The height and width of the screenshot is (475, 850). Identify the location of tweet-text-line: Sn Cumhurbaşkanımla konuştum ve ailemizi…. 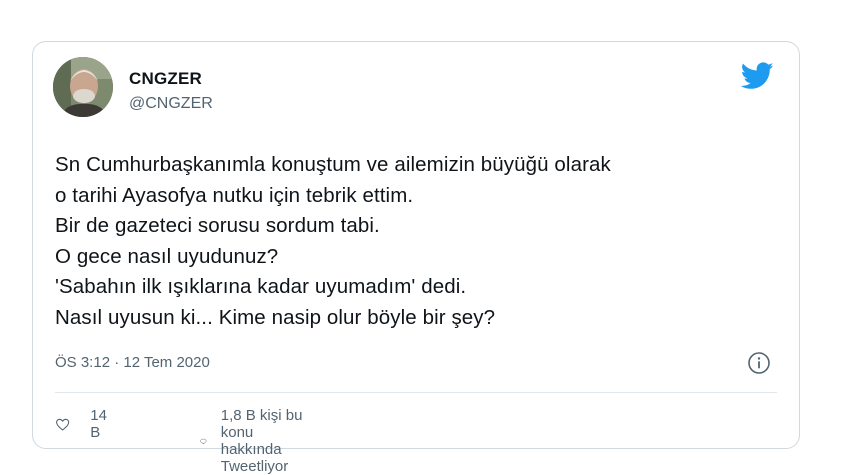
(333, 164).